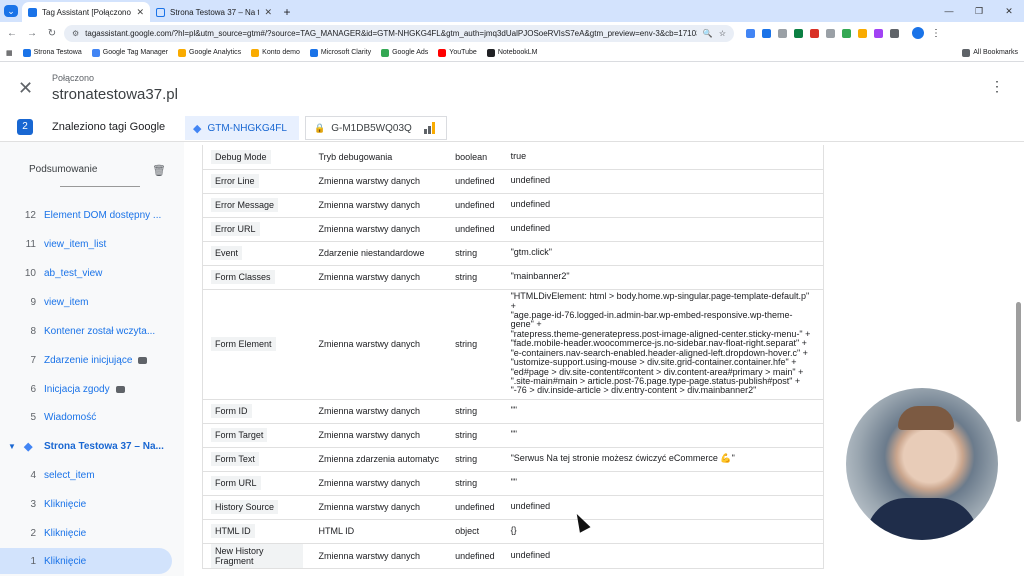 The width and height of the screenshot is (1024, 576). Describe the element at coordinates (320, 127) in the screenshot. I see `lock-icon: 🔒` at that location.